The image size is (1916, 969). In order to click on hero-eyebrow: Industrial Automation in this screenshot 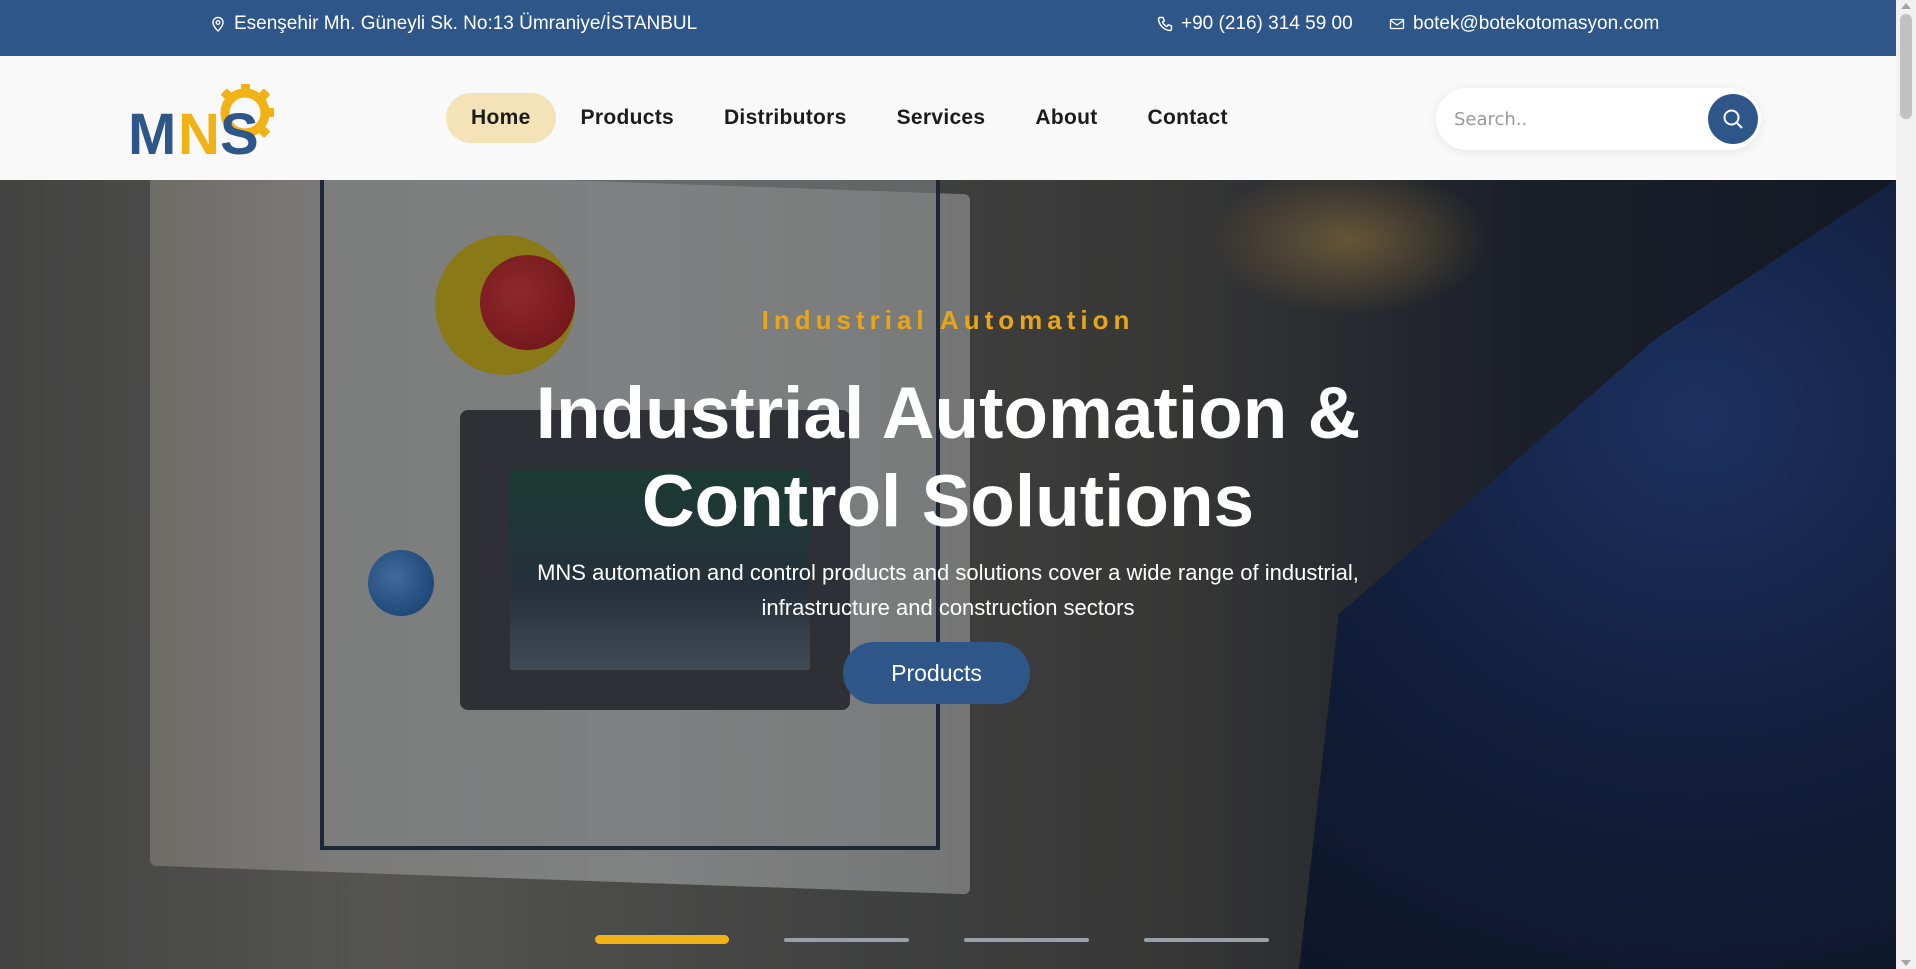, I will do `click(948, 320)`.